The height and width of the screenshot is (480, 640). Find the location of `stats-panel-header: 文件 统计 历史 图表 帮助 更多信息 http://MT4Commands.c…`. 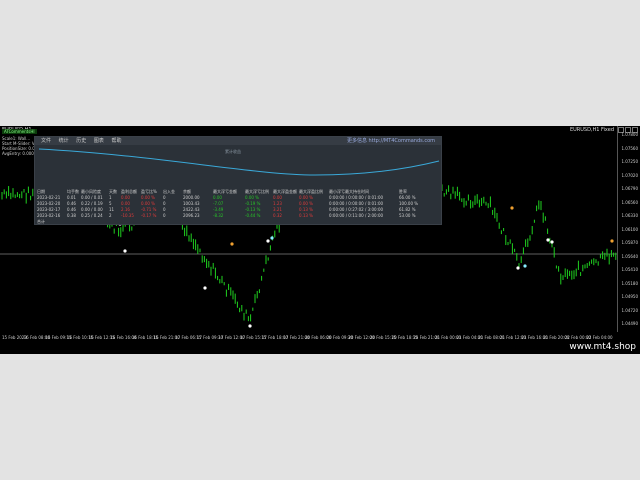

stats-panel-header: 文件 统计 历史 图表 帮助 更多信息 http://MT4Commands.c… is located at coordinates (238, 141).